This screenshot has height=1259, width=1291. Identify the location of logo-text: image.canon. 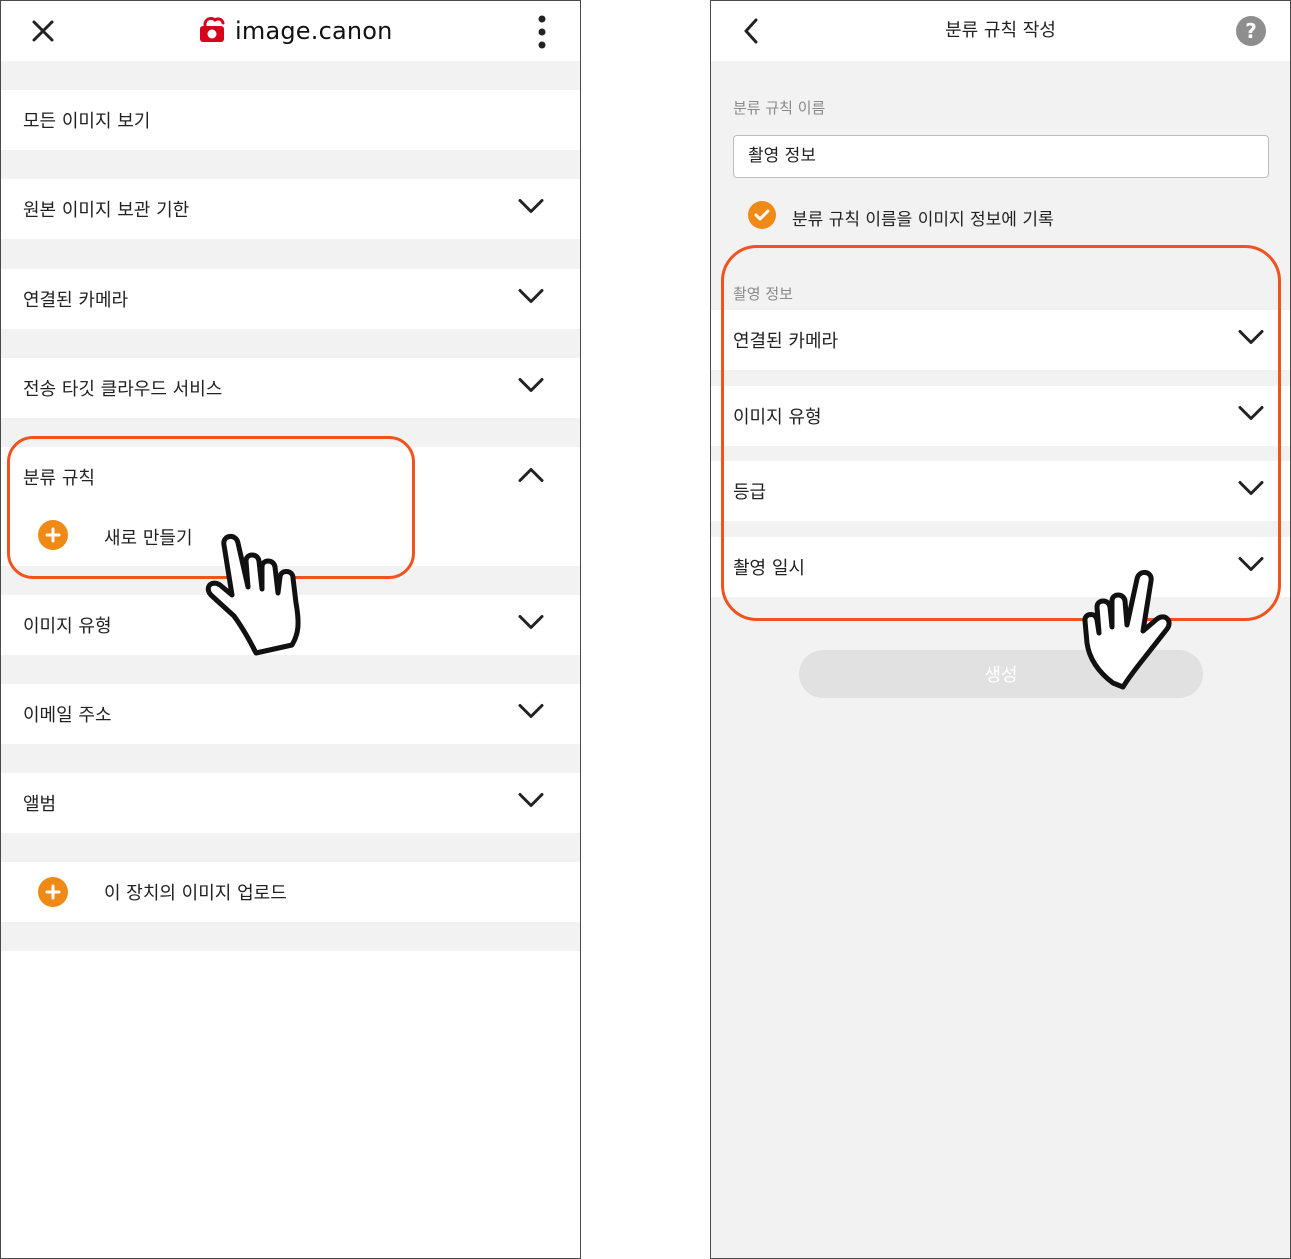
(314, 31).